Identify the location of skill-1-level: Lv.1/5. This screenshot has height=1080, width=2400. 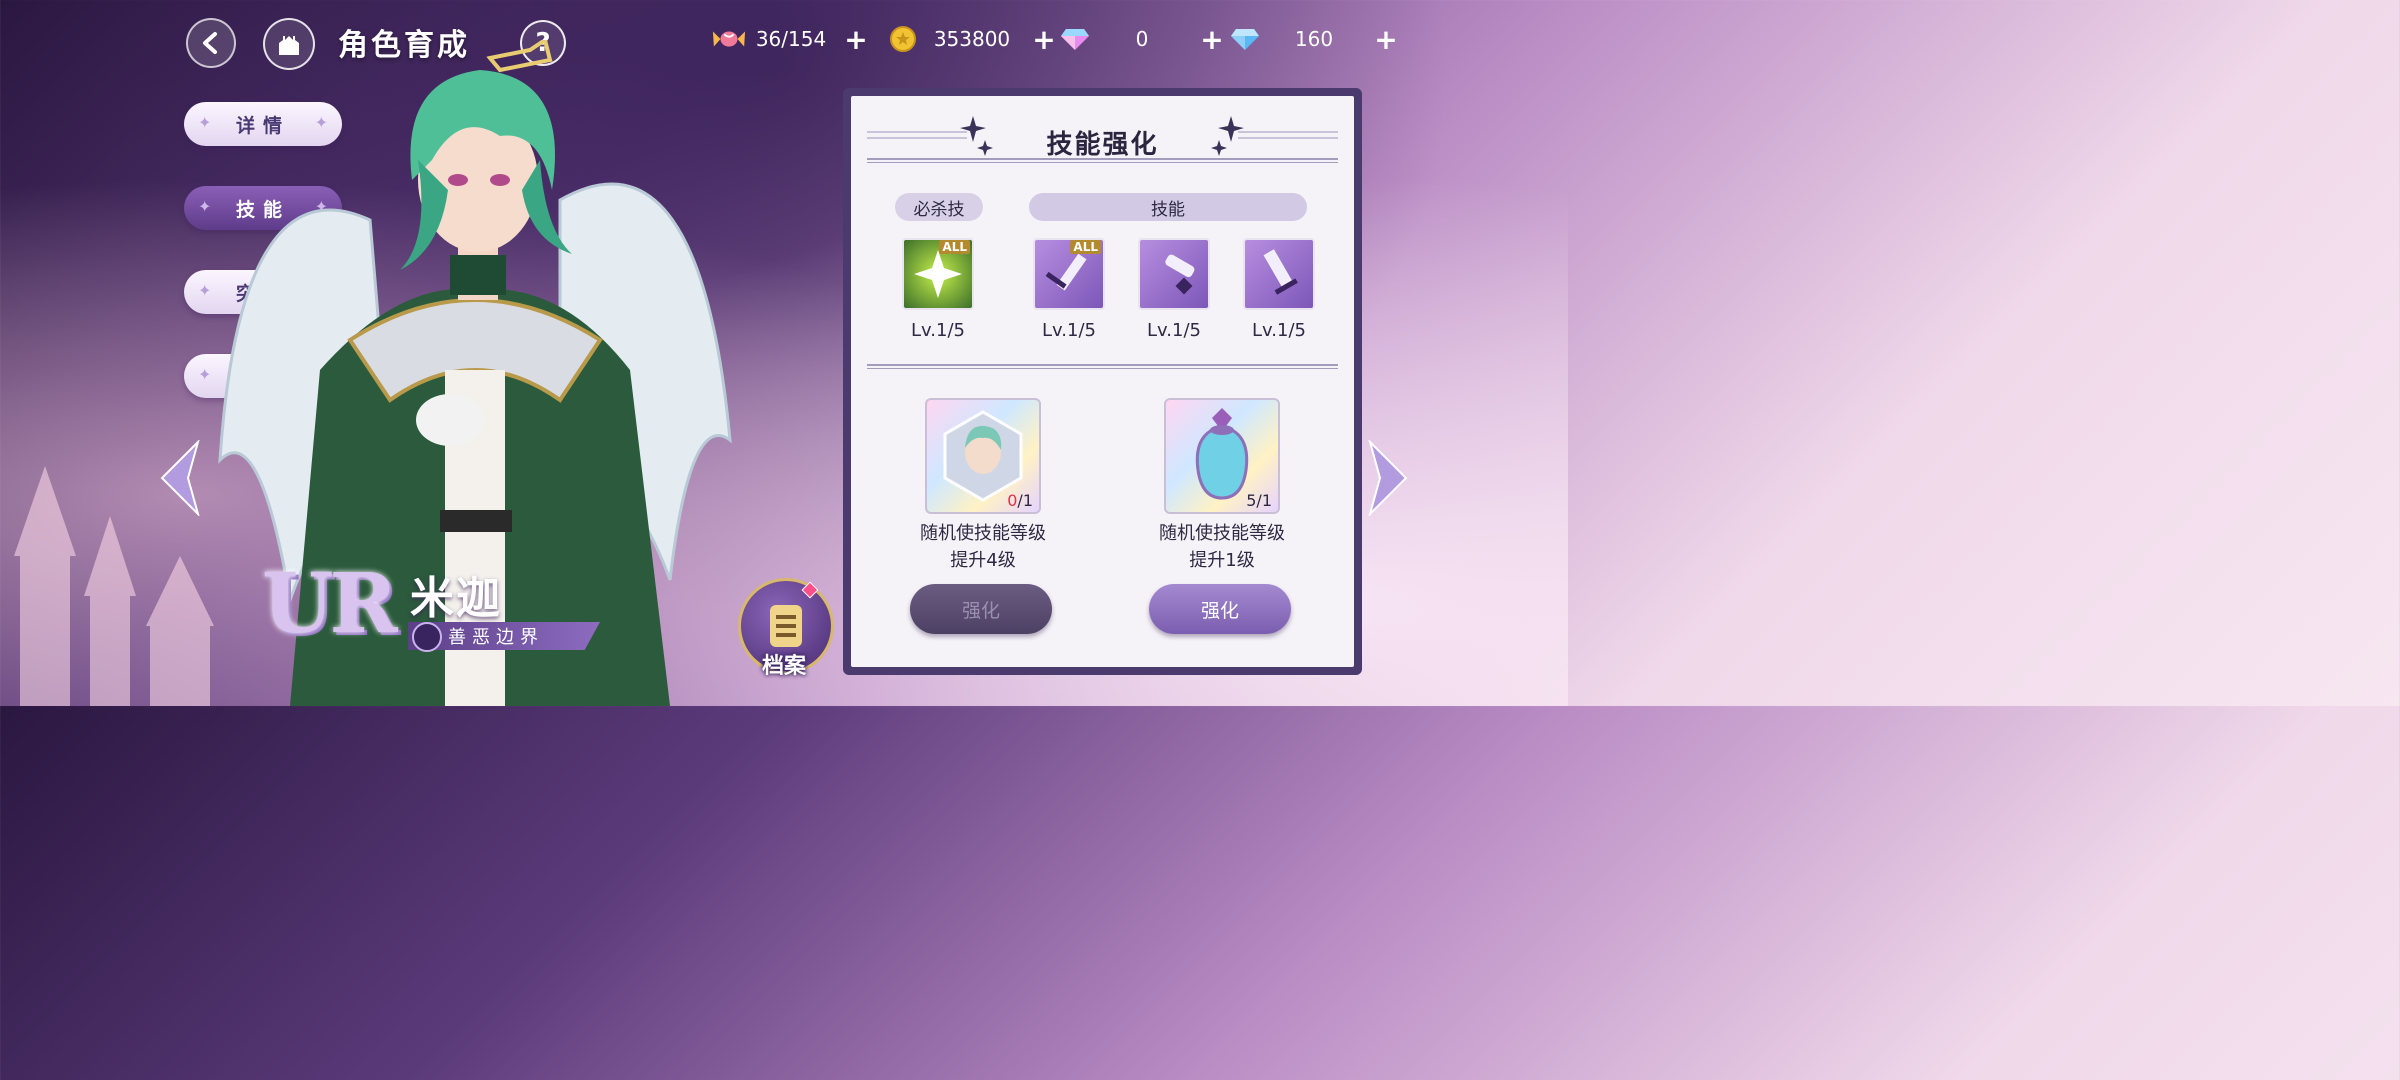
(1069, 330).